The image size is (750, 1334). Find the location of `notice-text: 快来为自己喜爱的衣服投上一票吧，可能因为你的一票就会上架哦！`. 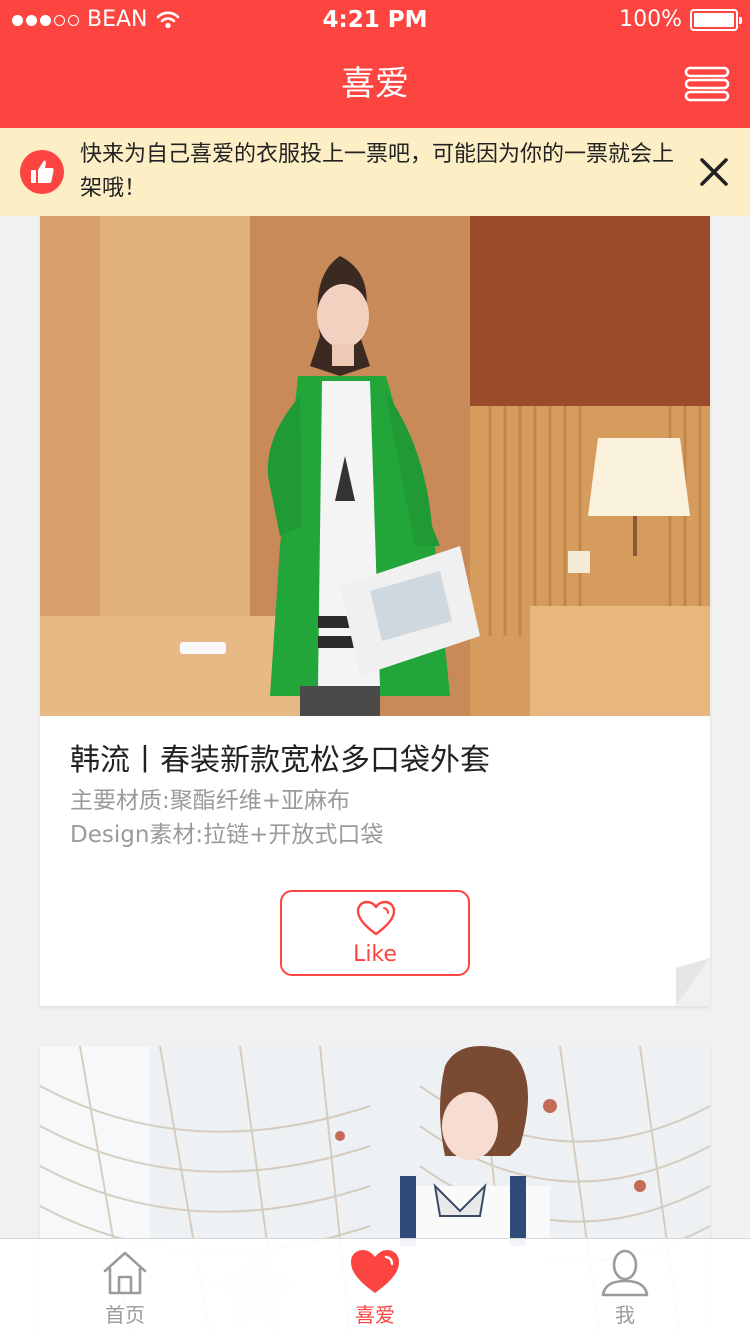

notice-text: 快来为自己喜爱的衣服投上一票吧，可能因为你的一票就会上架哦！ is located at coordinates (377, 171).